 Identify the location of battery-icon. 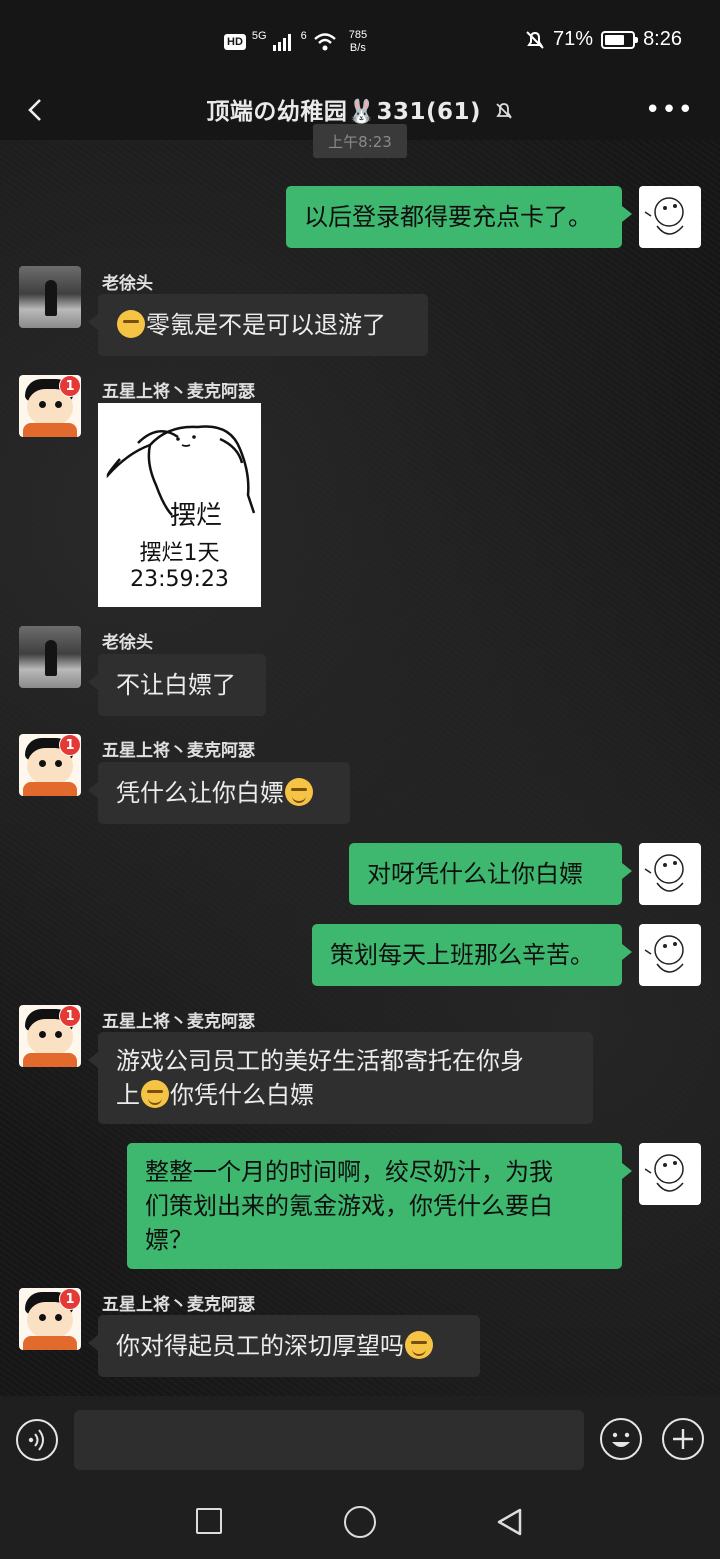
(620, 39).